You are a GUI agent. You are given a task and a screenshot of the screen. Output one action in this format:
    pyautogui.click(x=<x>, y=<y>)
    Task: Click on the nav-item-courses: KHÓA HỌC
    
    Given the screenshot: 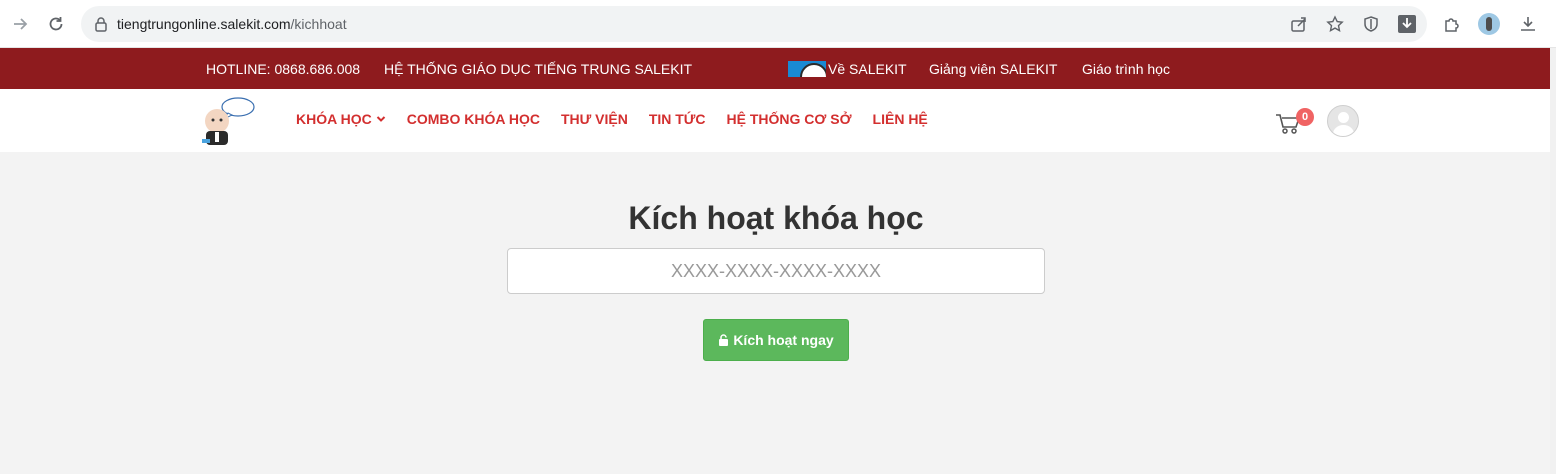 What is the action you would take?
    pyautogui.click(x=341, y=119)
    